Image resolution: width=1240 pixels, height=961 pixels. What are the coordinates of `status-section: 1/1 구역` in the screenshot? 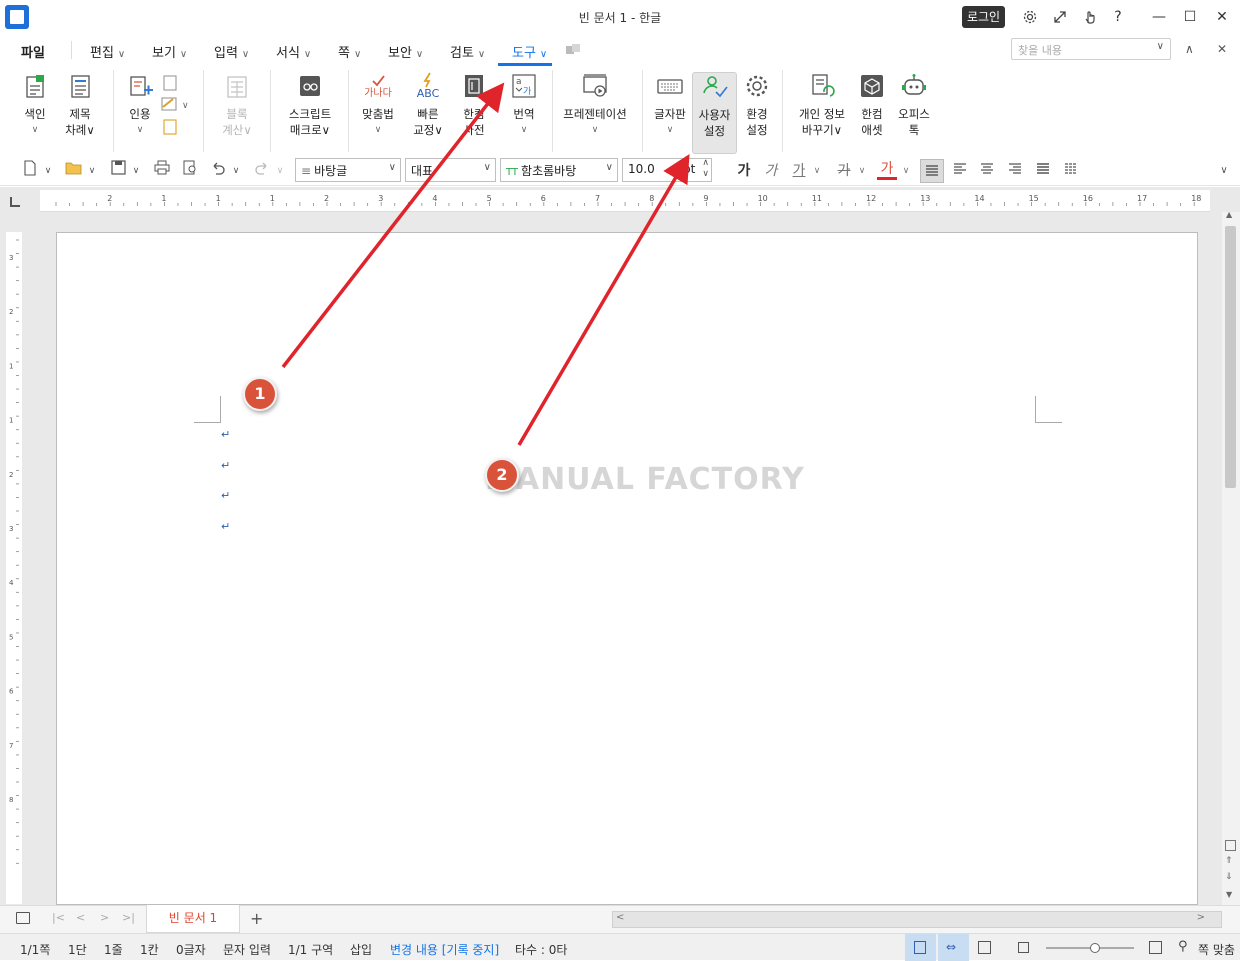 It's located at (311, 950).